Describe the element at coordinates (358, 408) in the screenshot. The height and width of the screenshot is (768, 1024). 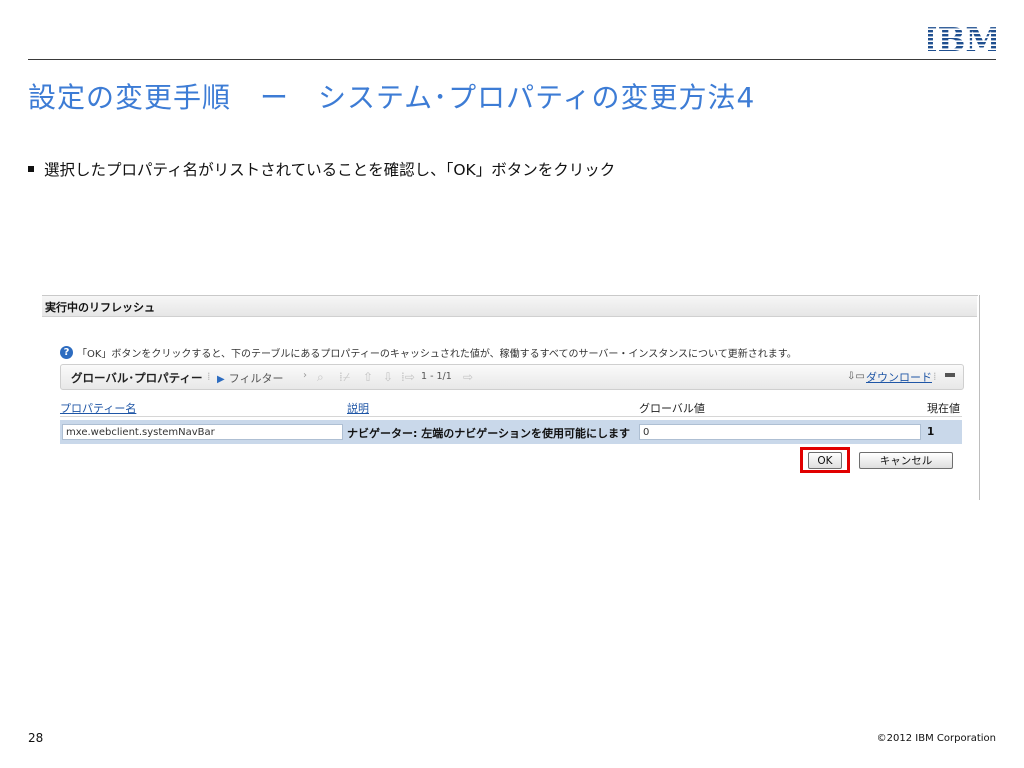
I see `column-header-description: 説明` at that location.